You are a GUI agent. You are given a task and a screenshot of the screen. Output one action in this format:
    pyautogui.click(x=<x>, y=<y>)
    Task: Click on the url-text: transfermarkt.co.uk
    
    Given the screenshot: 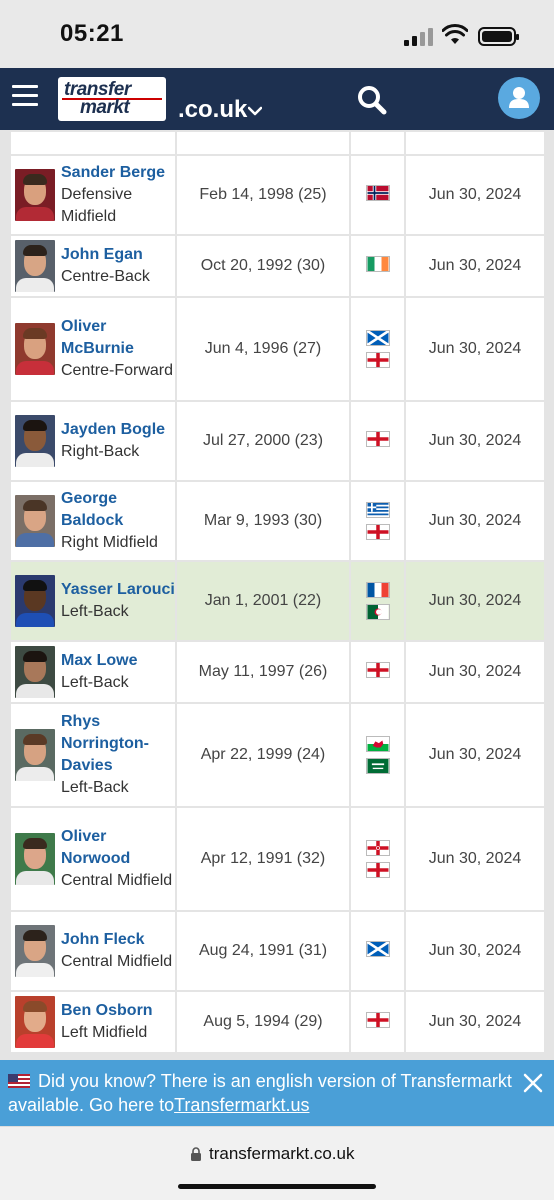 What is the action you would take?
    pyautogui.click(x=282, y=1154)
    